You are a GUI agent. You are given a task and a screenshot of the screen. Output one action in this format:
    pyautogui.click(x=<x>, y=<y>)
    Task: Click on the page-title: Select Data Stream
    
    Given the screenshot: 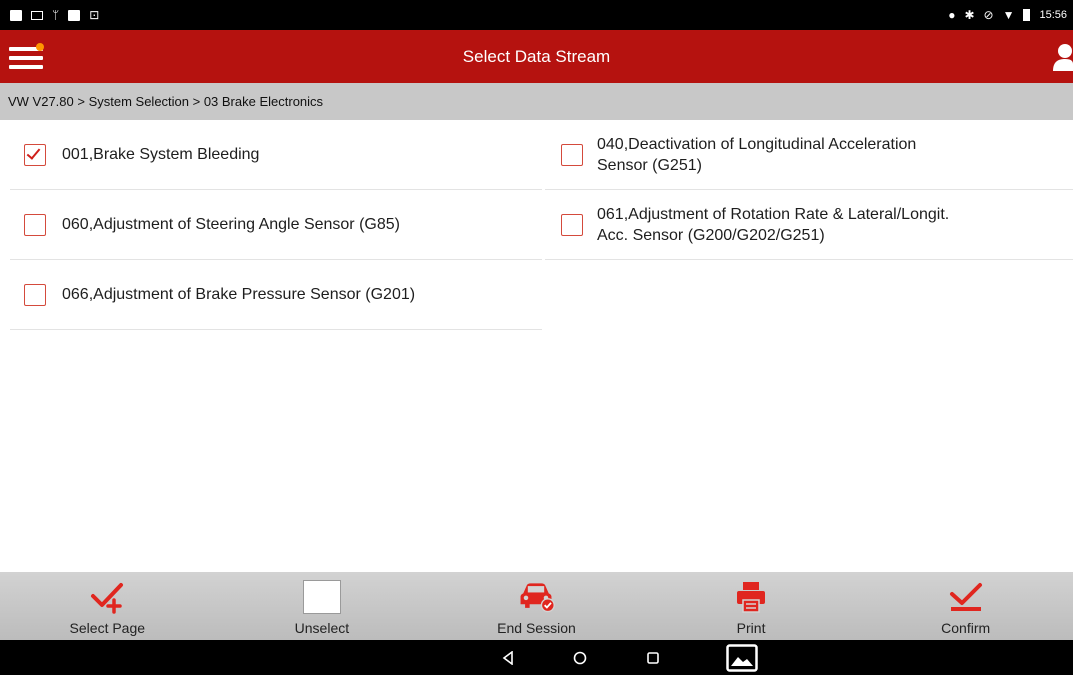 What is the action you would take?
    pyautogui.click(x=536, y=56)
    